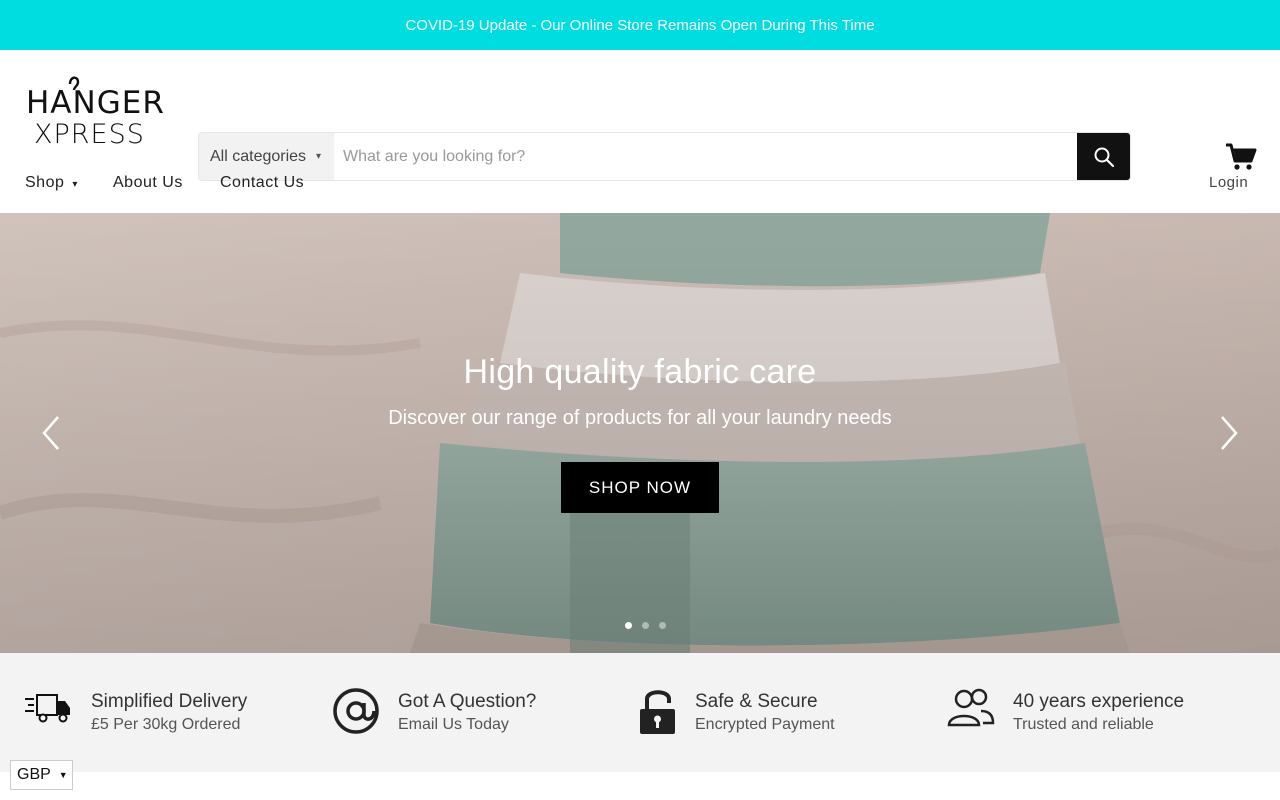 Image resolution: width=1280 pixels, height=800 pixels. Describe the element at coordinates (640, 487) in the screenshot. I see `shop-now-button: SHOP NOW` at that location.